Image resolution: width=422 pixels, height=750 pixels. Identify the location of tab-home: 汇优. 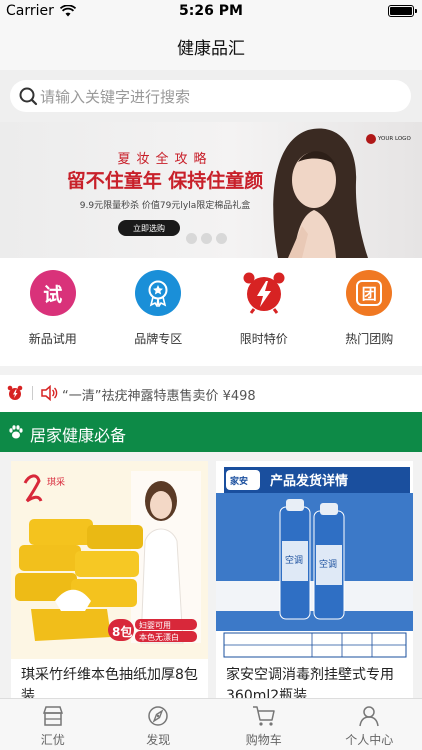
(53, 724).